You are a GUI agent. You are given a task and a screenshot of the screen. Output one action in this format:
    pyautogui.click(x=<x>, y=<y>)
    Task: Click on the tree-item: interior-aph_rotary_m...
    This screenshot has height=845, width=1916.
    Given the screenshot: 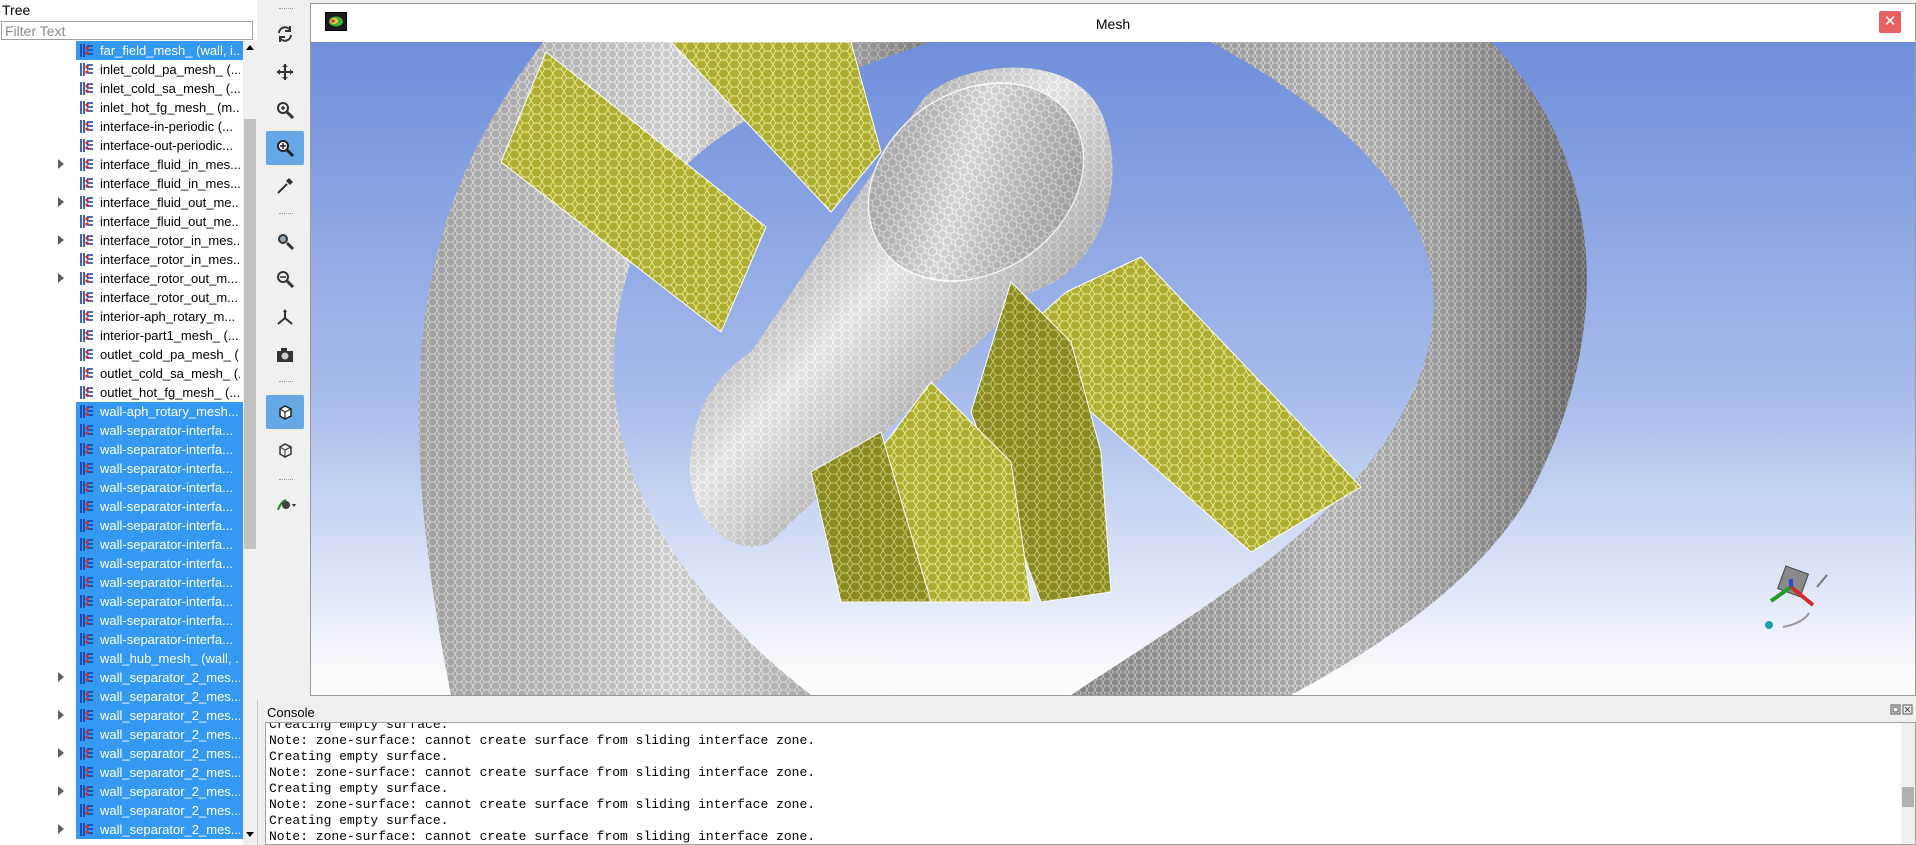 What is the action you would take?
    pyautogui.click(x=121, y=316)
    